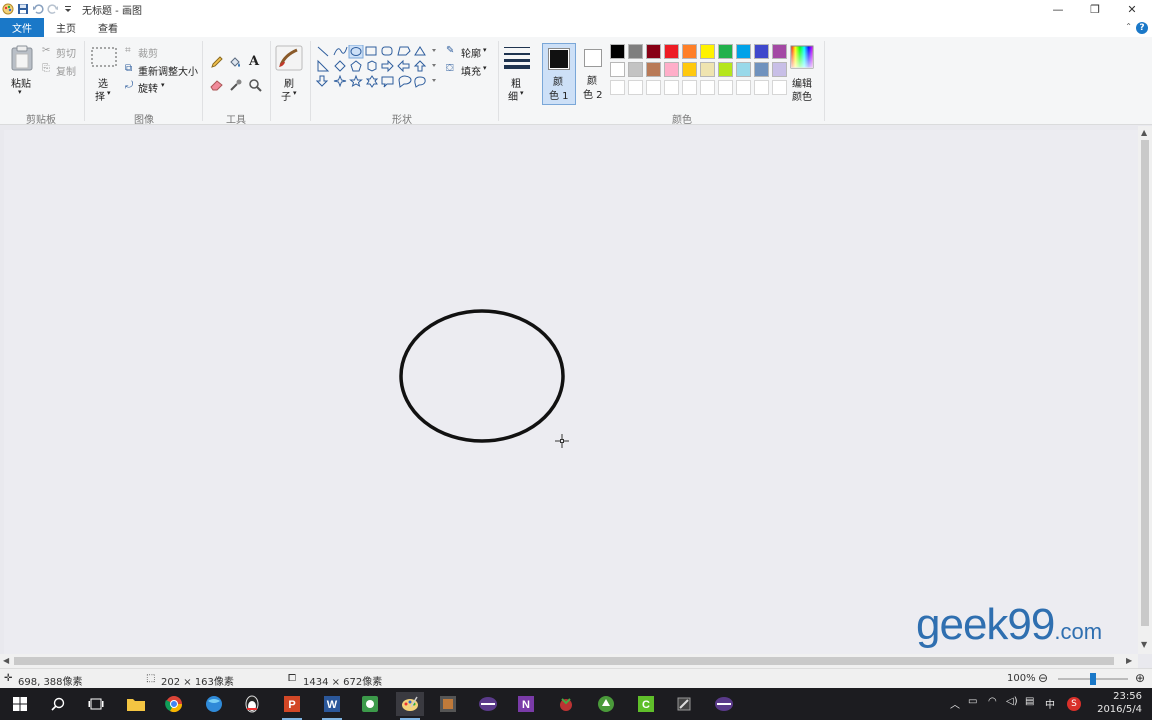 Image resolution: width=1152 pixels, height=720 pixels. I want to click on copy-button: 复制, so click(66, 70).